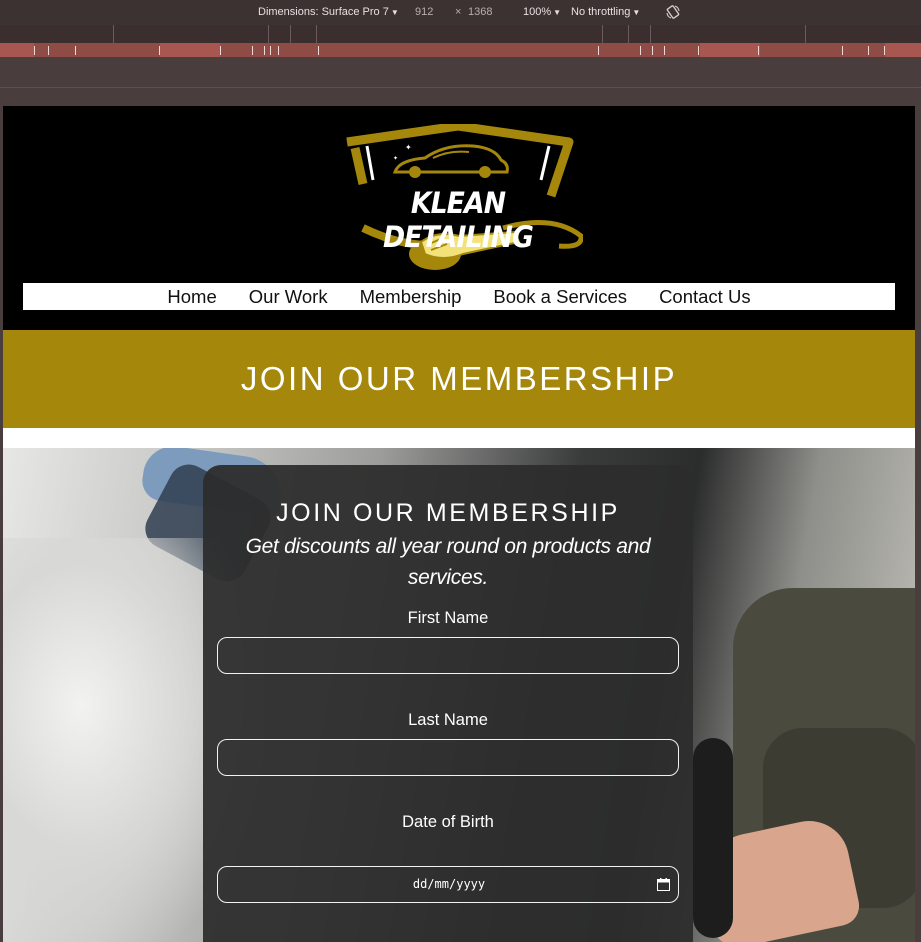 This screenshot has height=942, width=921. What do you see at coordinates (323, 12) in the screenshot?
I see `device-label: Dimensions: Surface Pro 7` at bounding box center [323, 12].